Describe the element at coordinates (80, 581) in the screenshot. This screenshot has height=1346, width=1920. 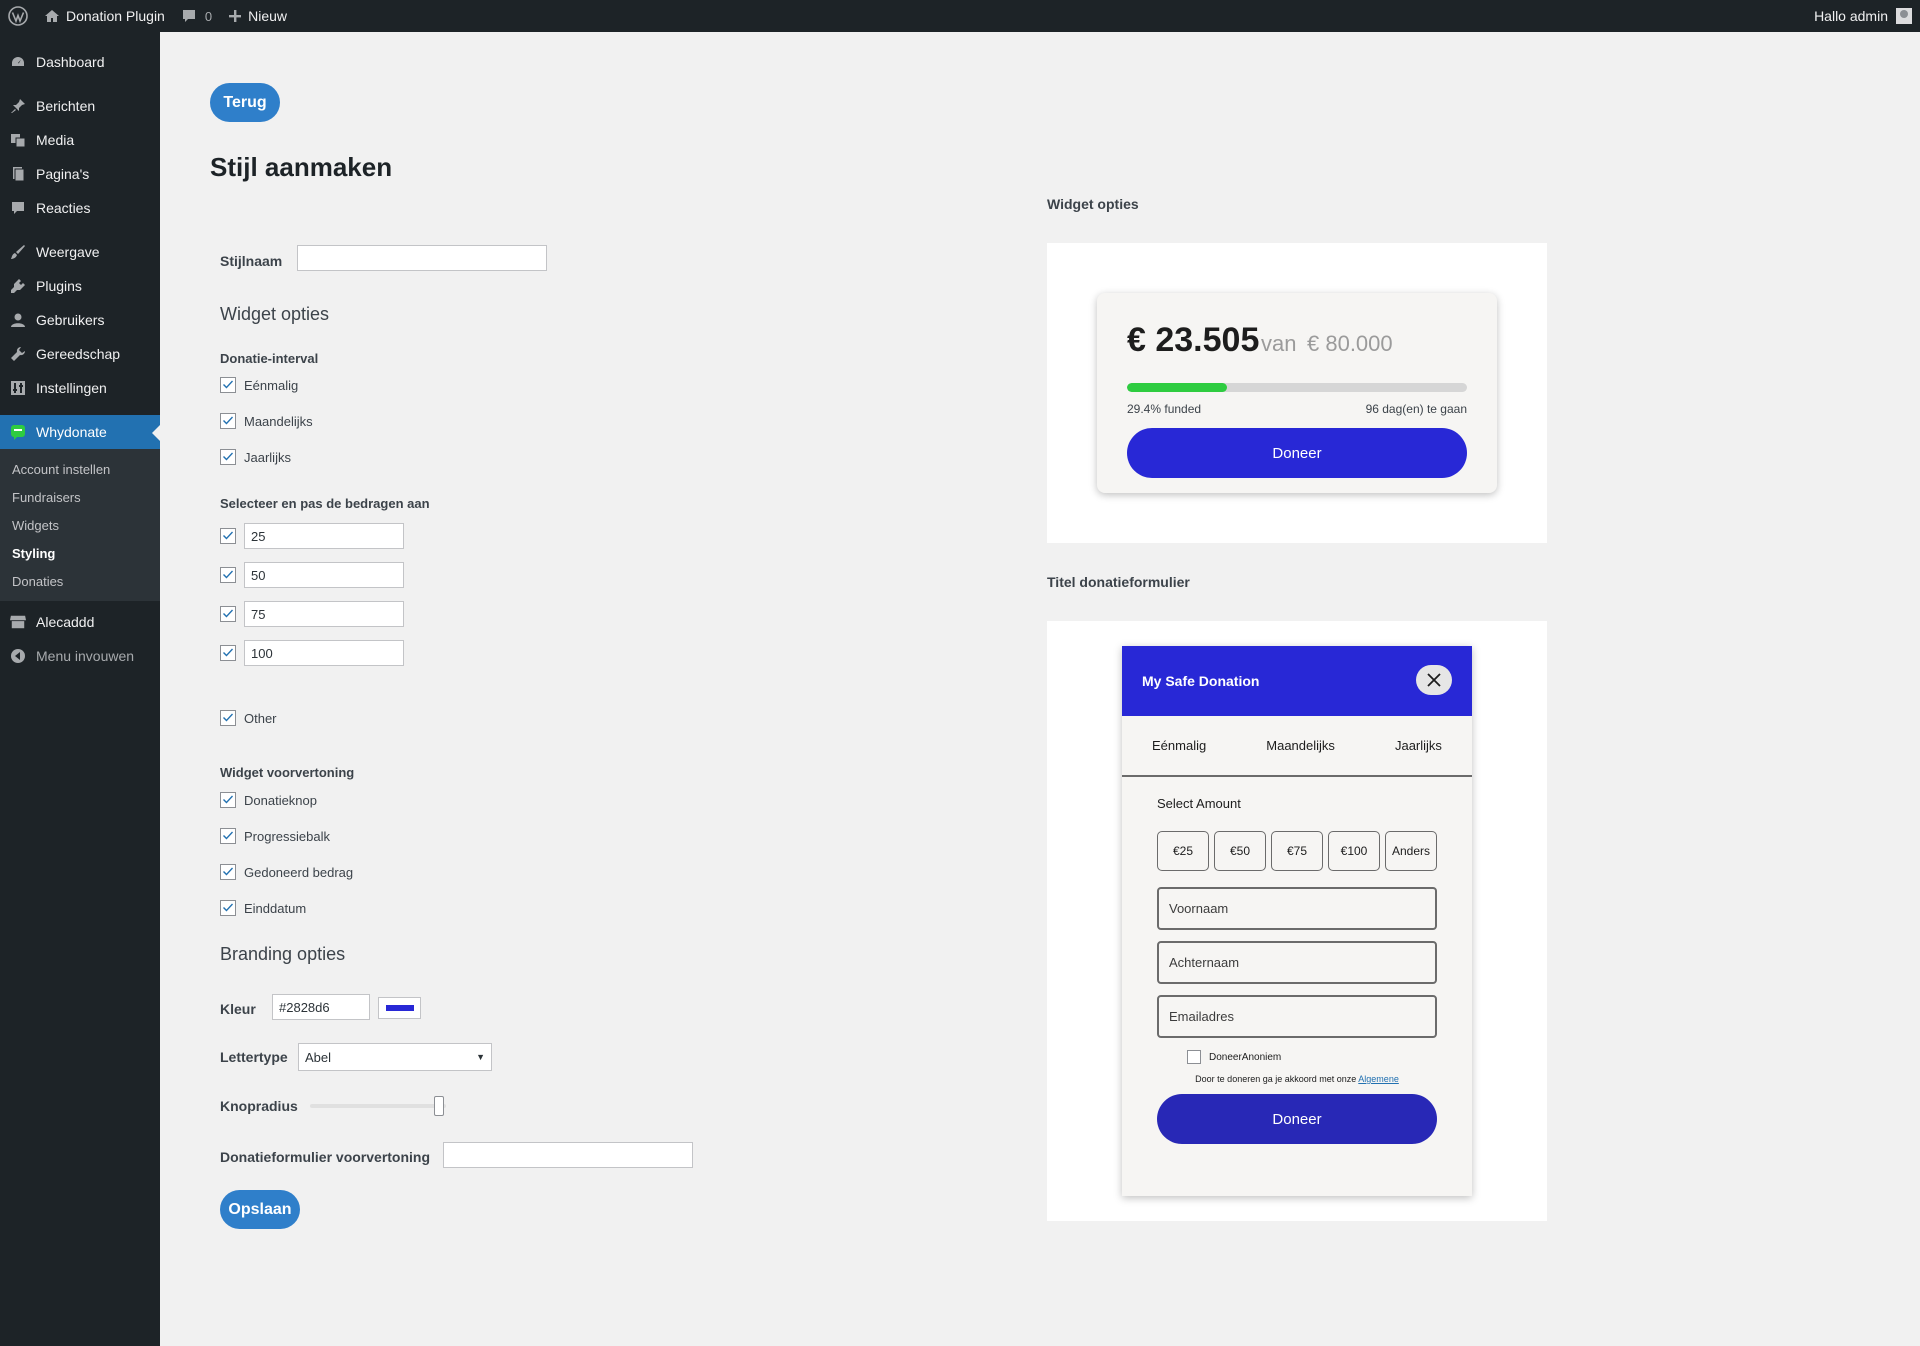
I see `submenu-donaties: Donaties` at that location.